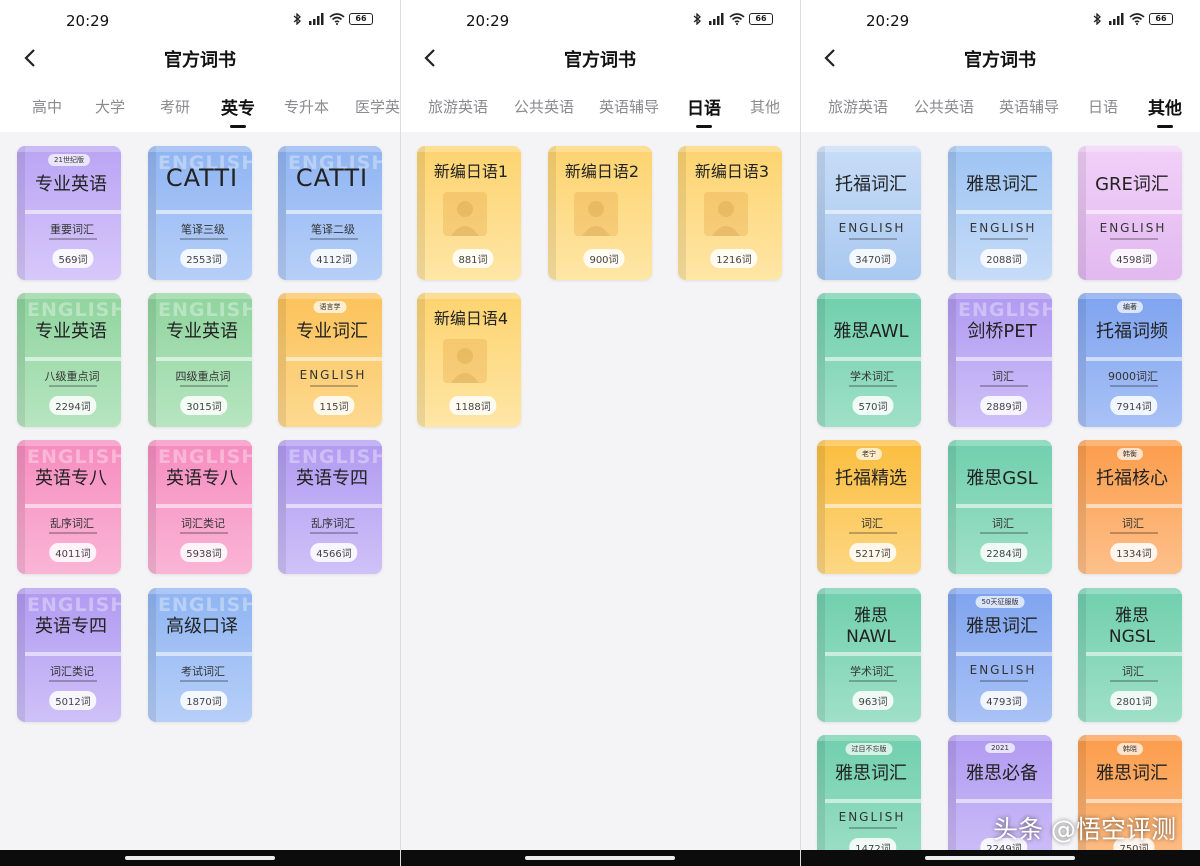  I want to click on word-book-card: GRE词汇 ENGLISH 4598词, so click(1130, 213).